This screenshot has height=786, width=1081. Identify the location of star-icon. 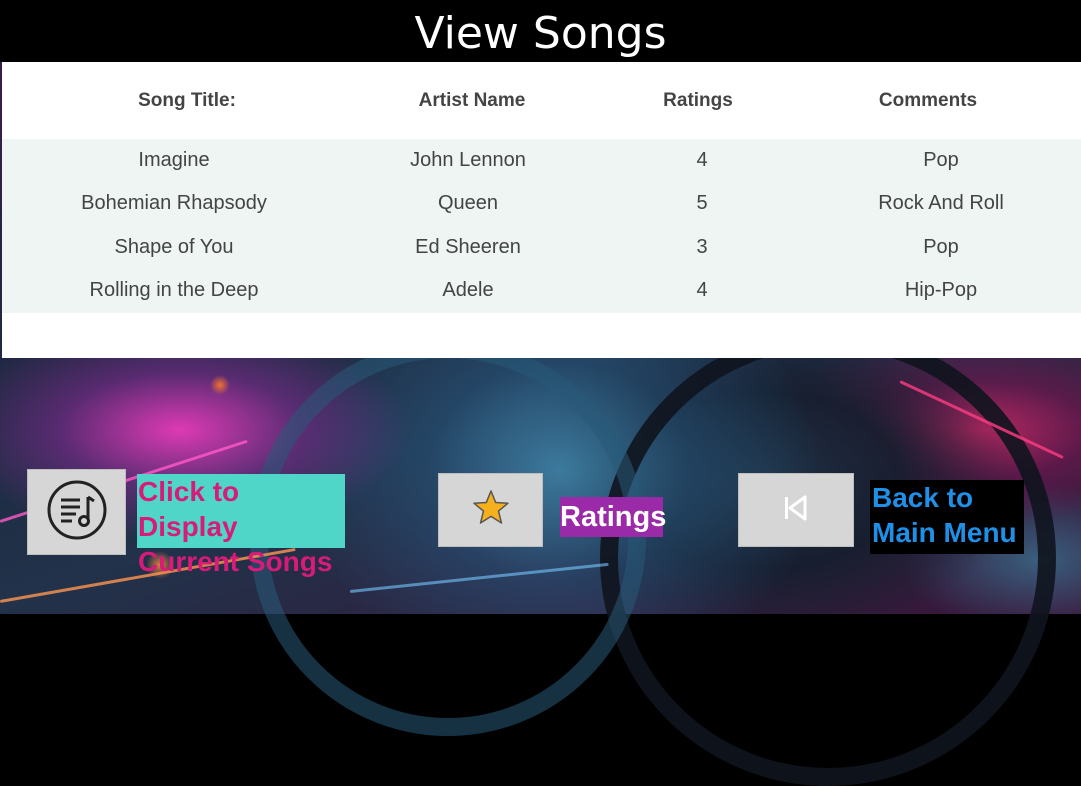
(491, 510).